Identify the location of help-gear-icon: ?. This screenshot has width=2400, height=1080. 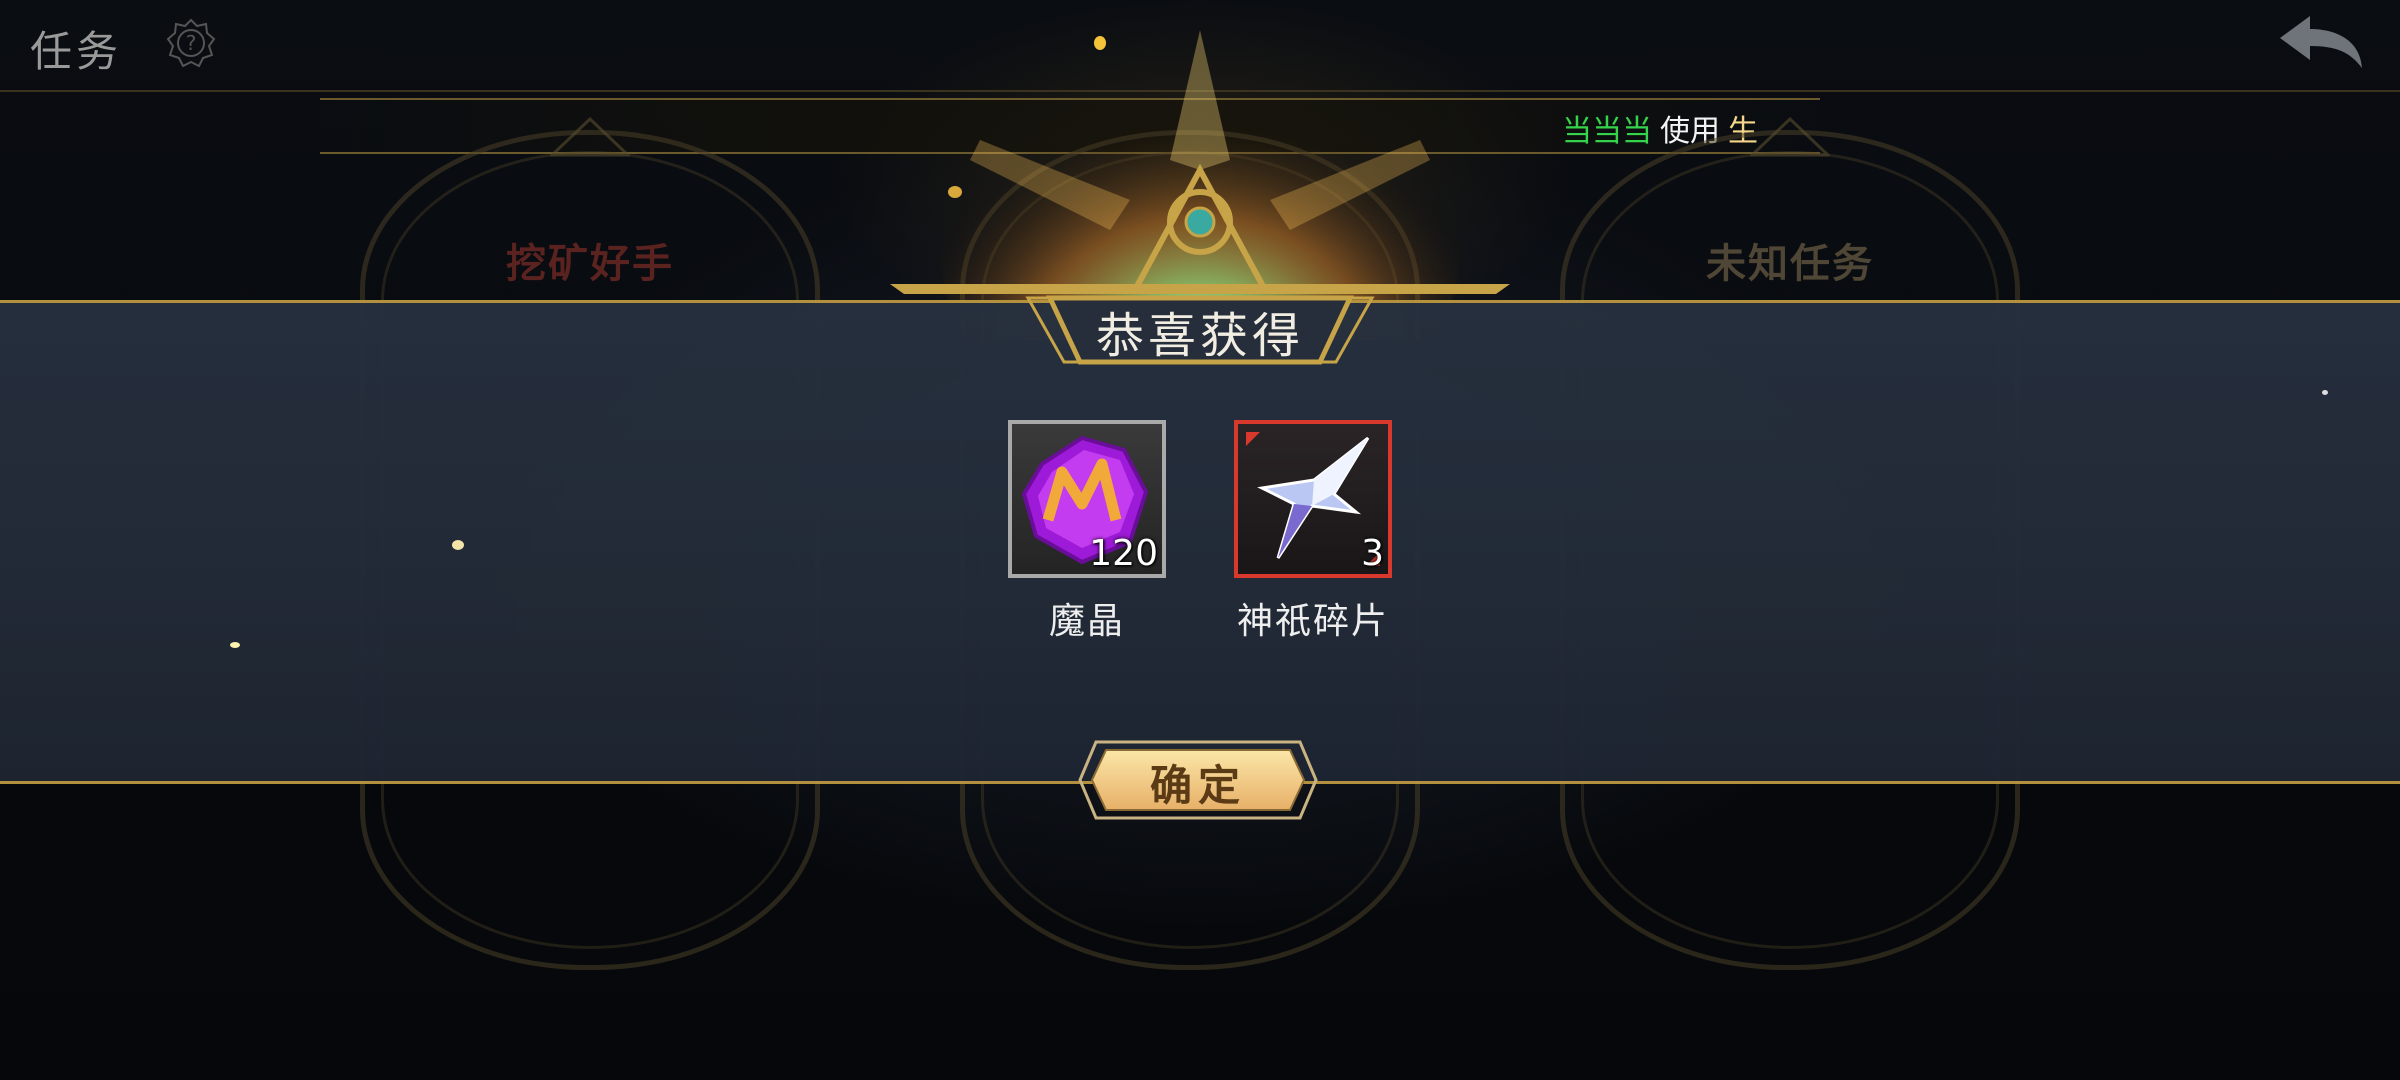
(191, 43).